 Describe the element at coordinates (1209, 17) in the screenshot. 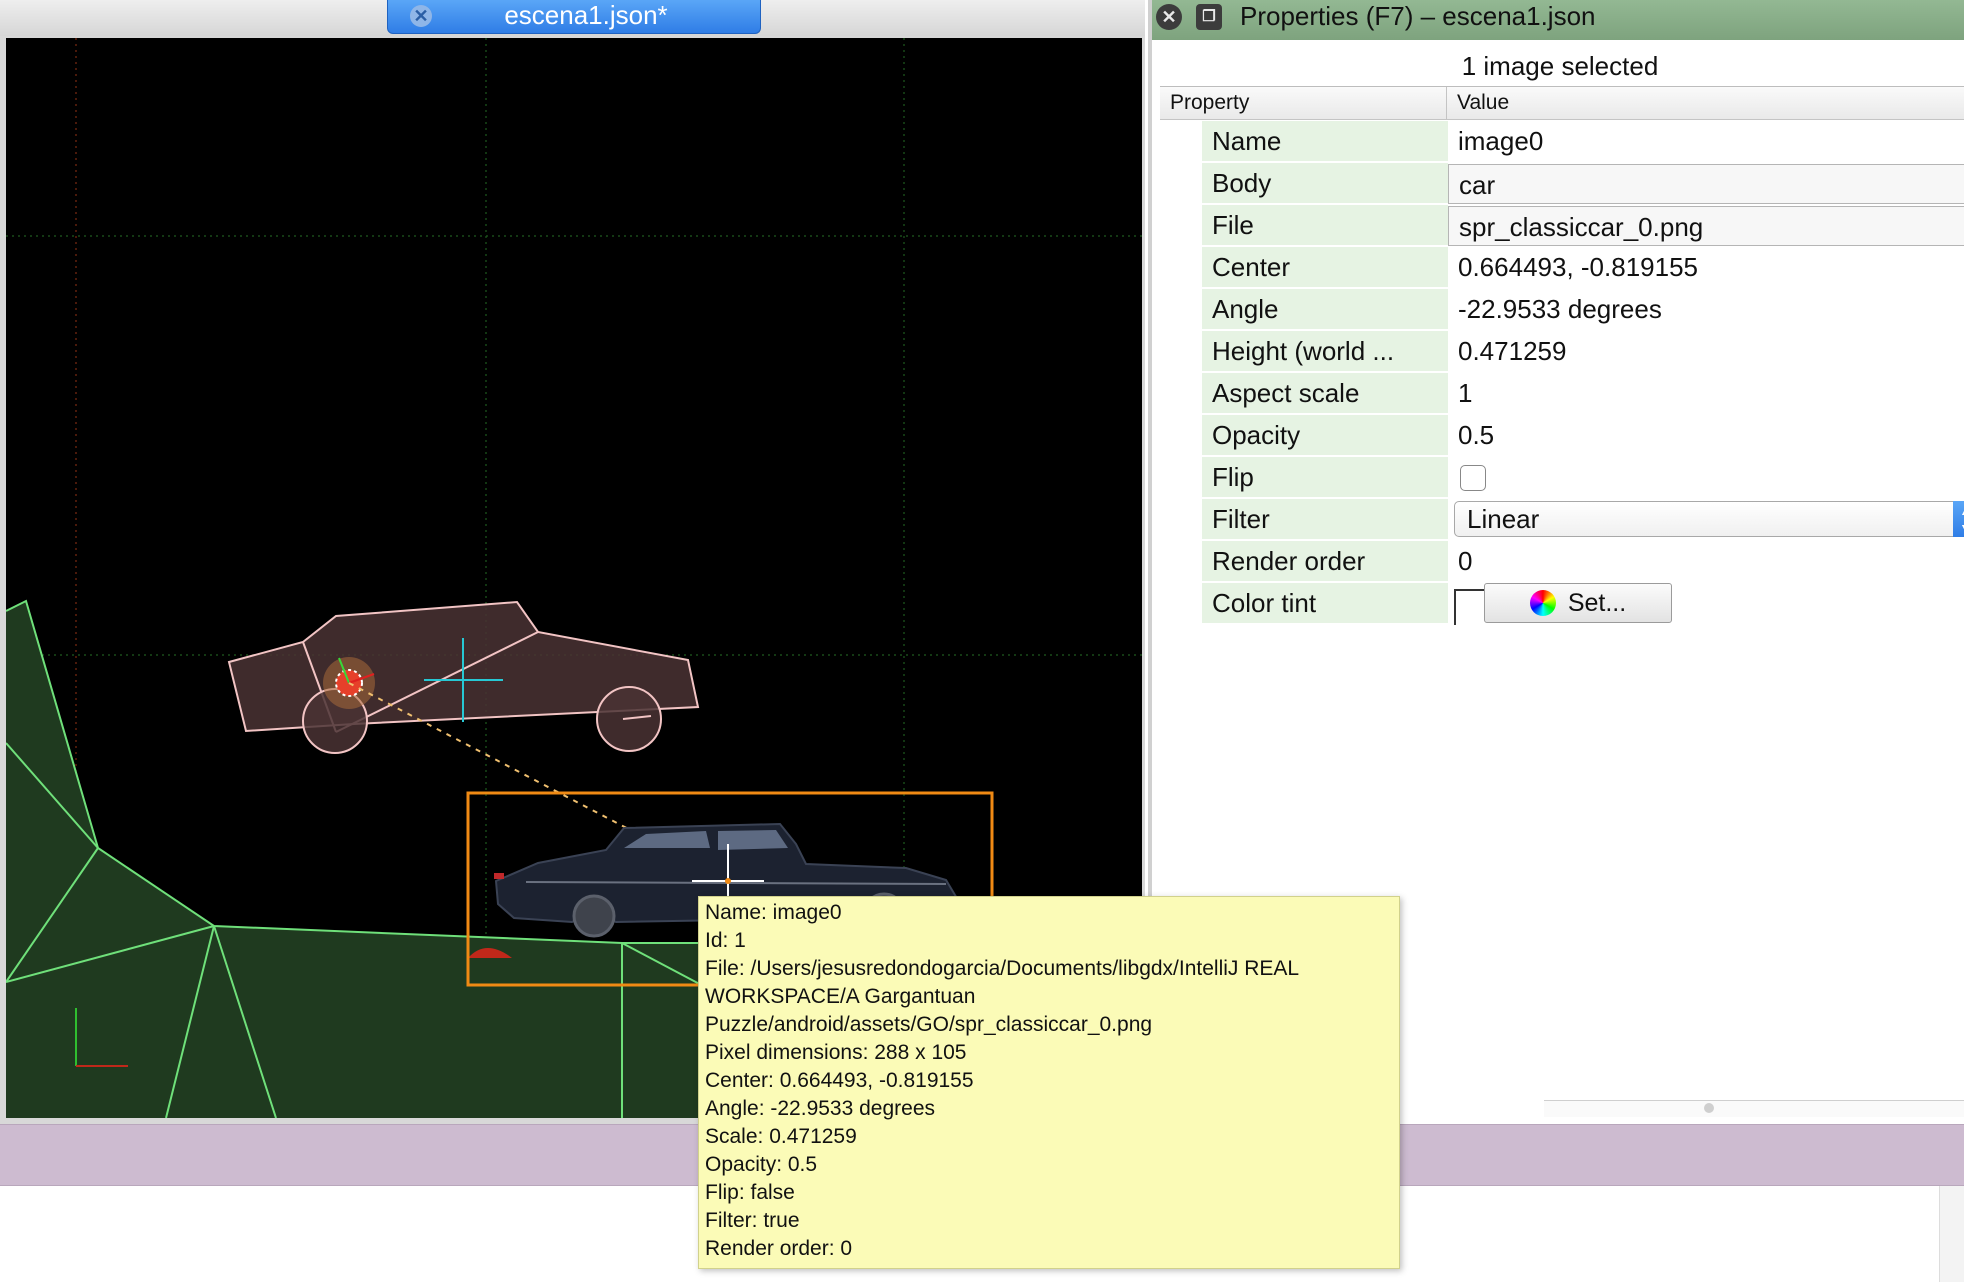

I see `restore-window-icon: ❐` at that location.